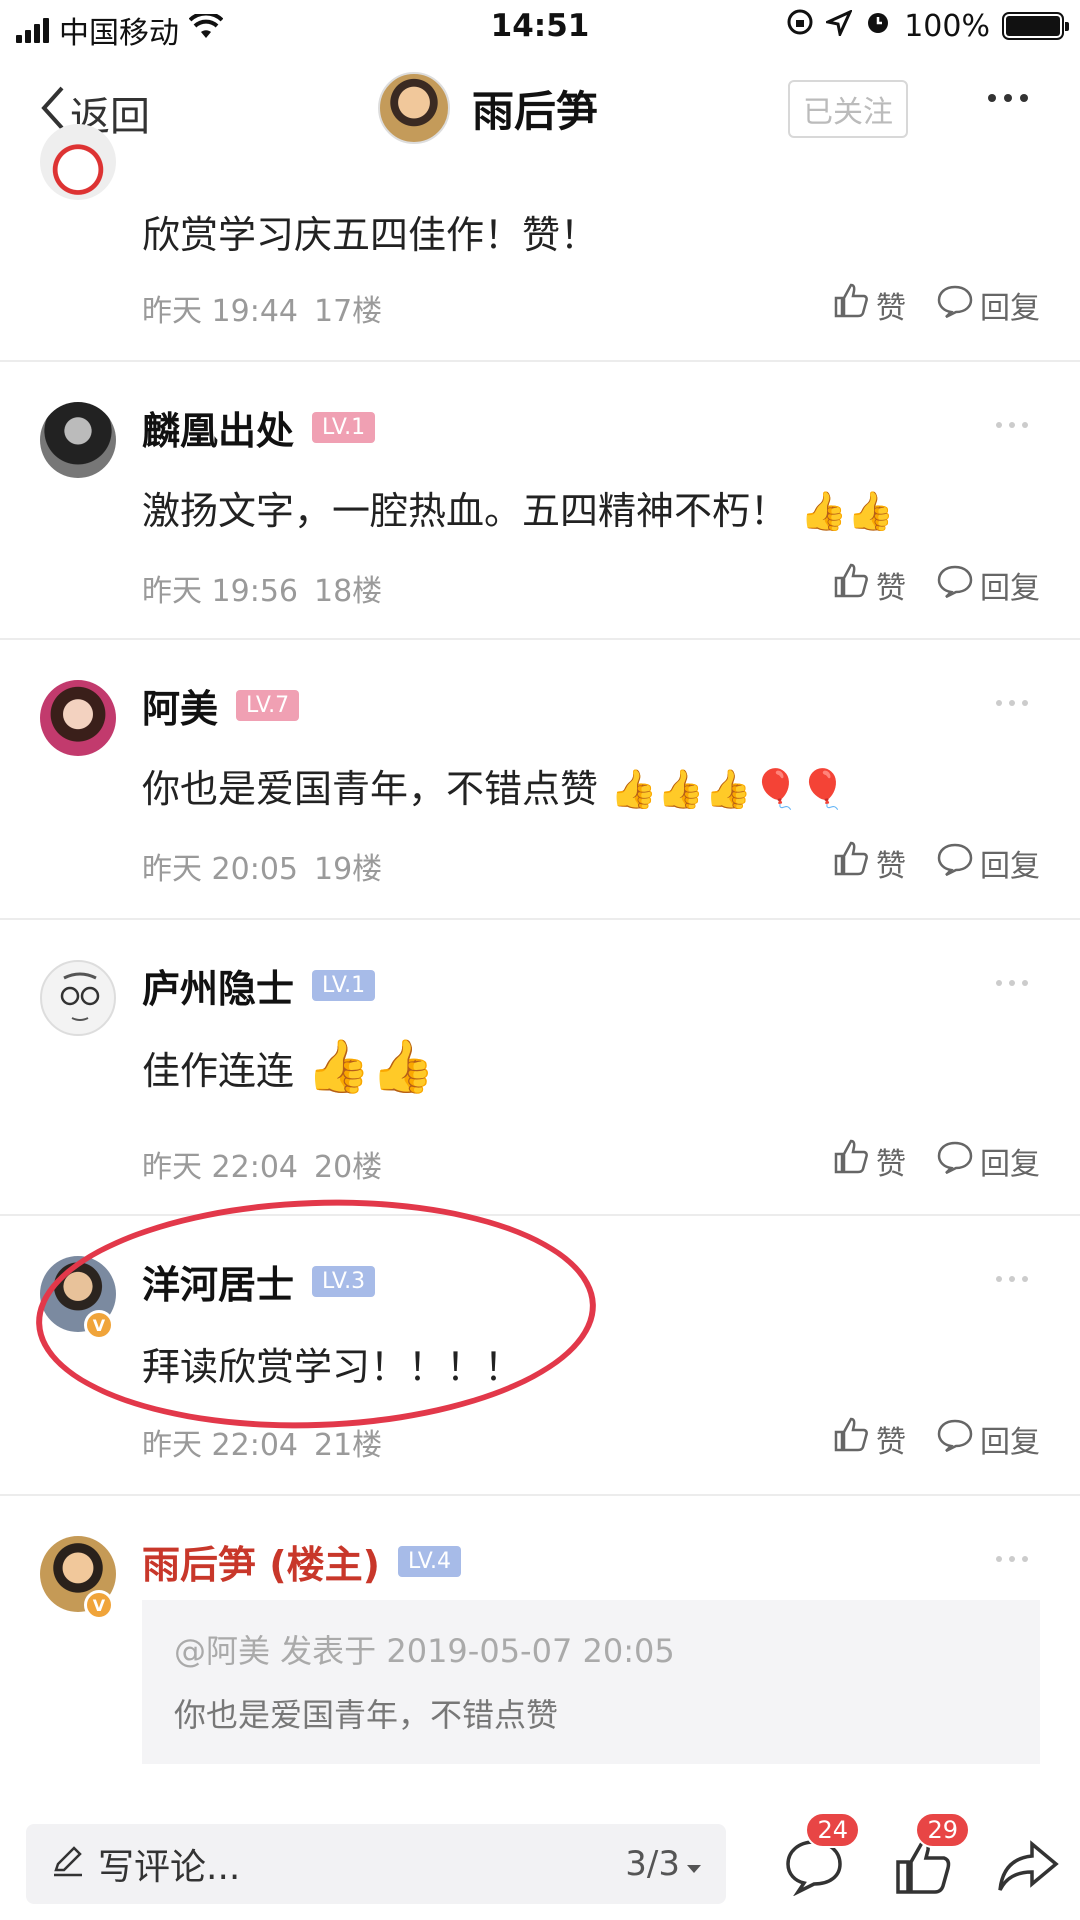 The image size is (1080, 1920). What do you see at coordinates (832, 1830) in the screenshot?
I see `comment-count-badge: 24` at bounding box center [832, 1830].